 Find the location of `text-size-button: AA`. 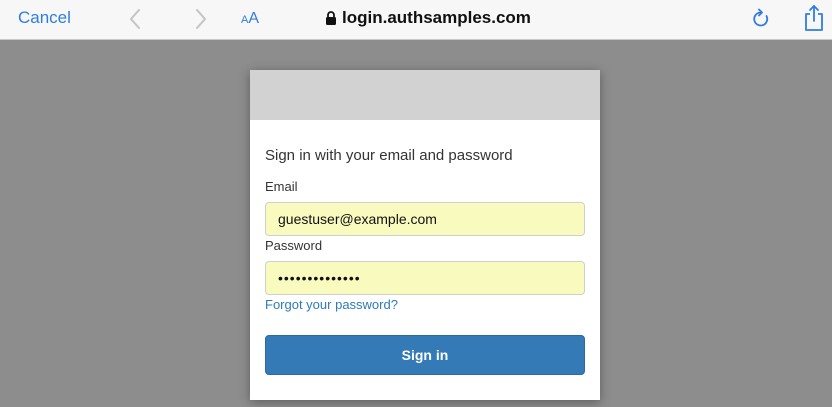

text-size-button: AA is located at coordinates (250, 19).